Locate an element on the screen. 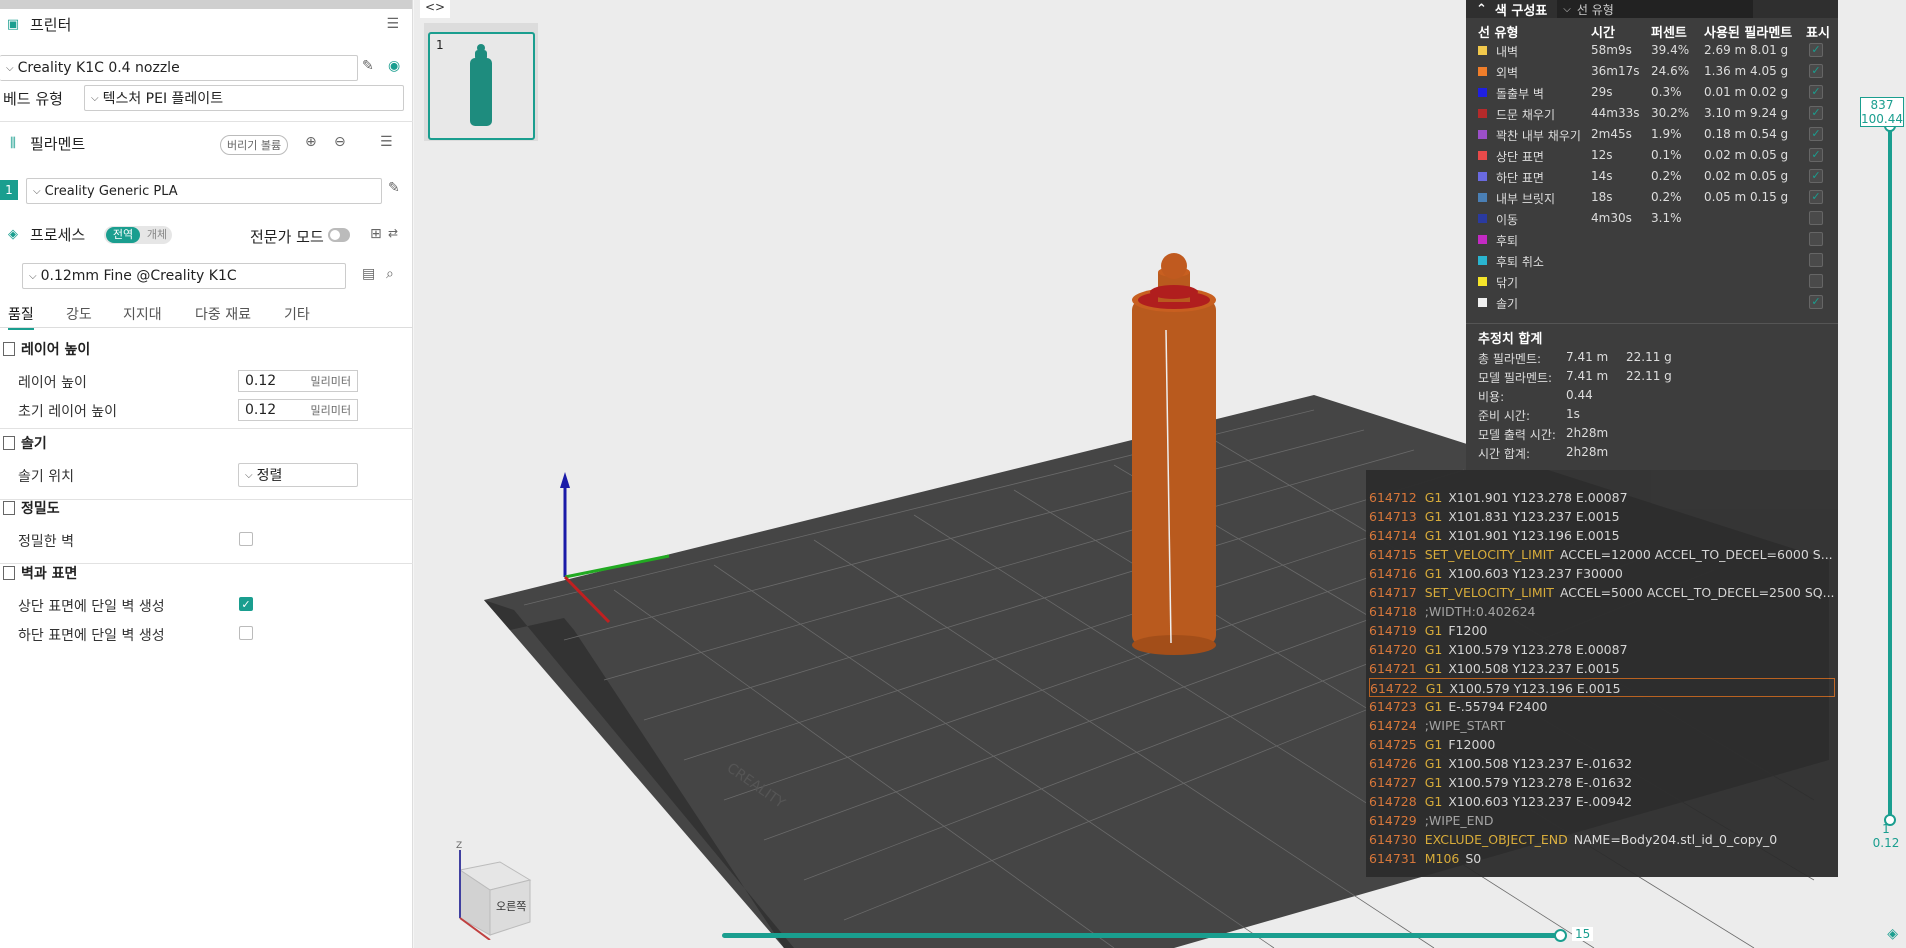 This screenshot has width=1906, height=948. gcode-line: 614729 ;WIPE_END is located at coordinates (1602, 820).